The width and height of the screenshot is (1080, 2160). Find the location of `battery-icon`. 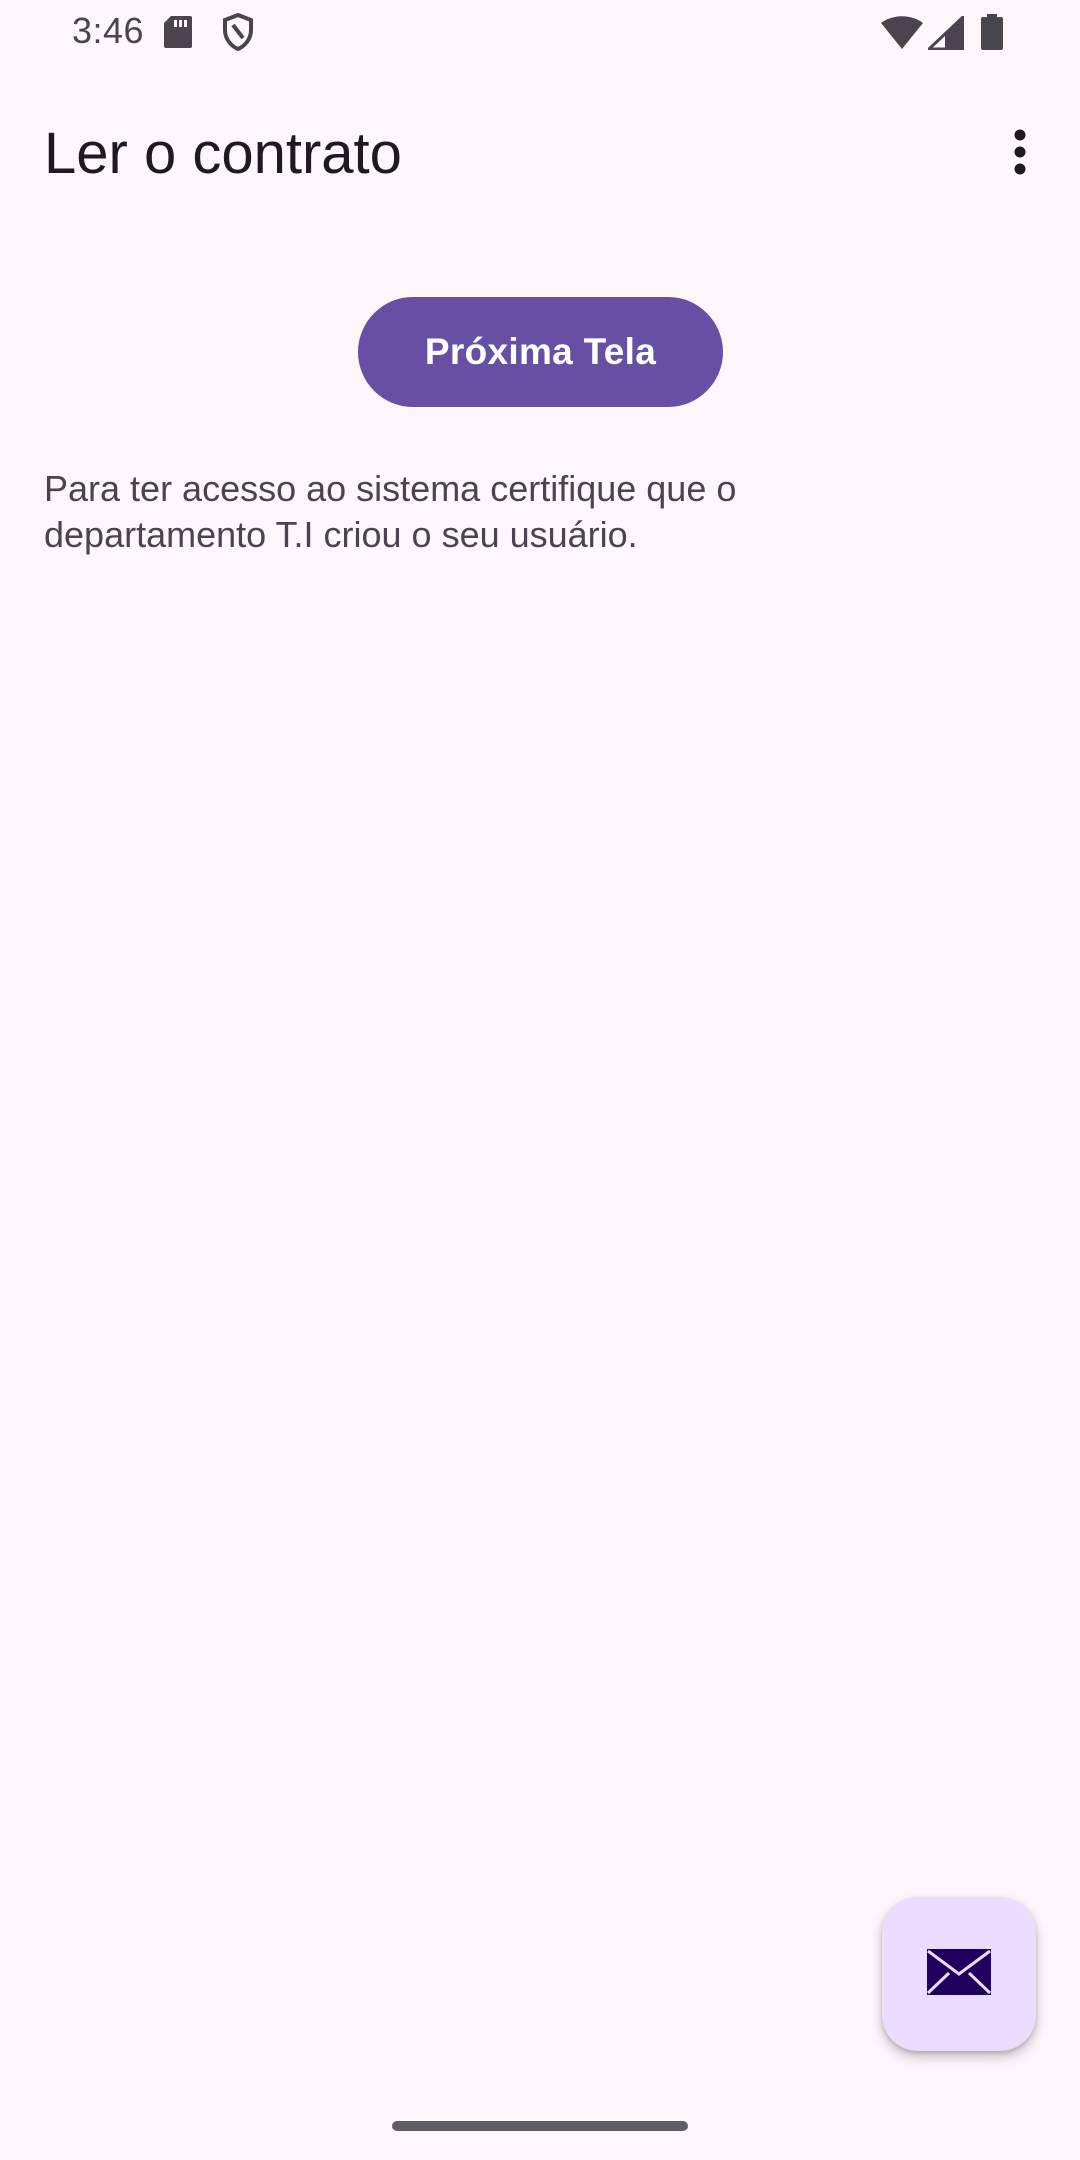

battery-icon is located at coordinates (992, 34).